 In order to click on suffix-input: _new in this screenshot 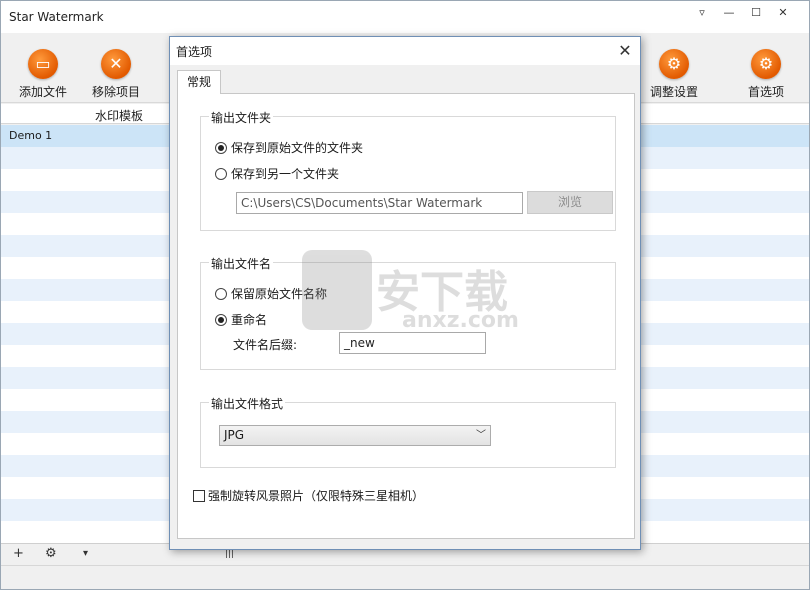, I will do `click(412, 343)`.